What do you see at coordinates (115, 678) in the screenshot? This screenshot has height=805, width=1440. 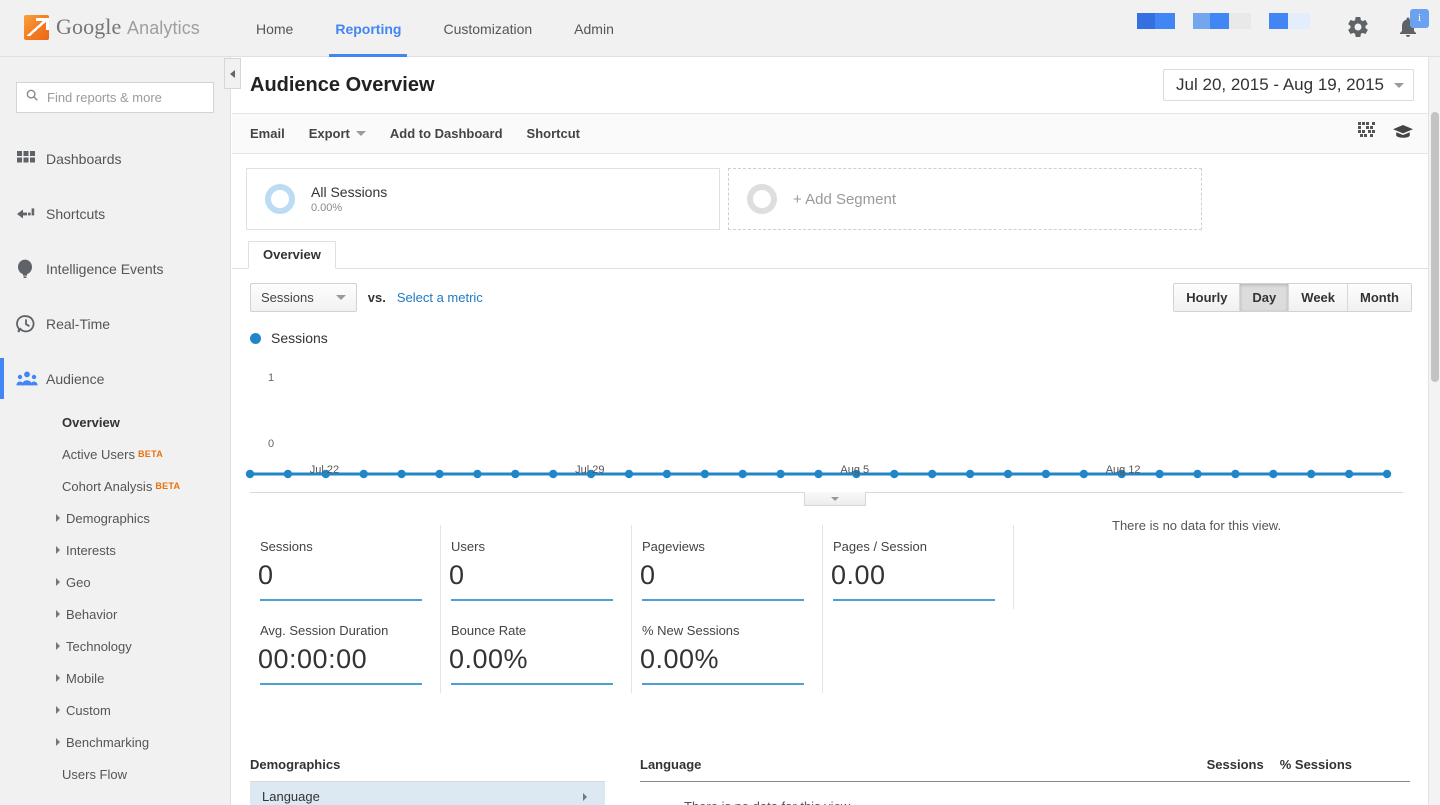 I see `sidebar-subitem-mobile: Mobile` at bounding box center [115, 678].